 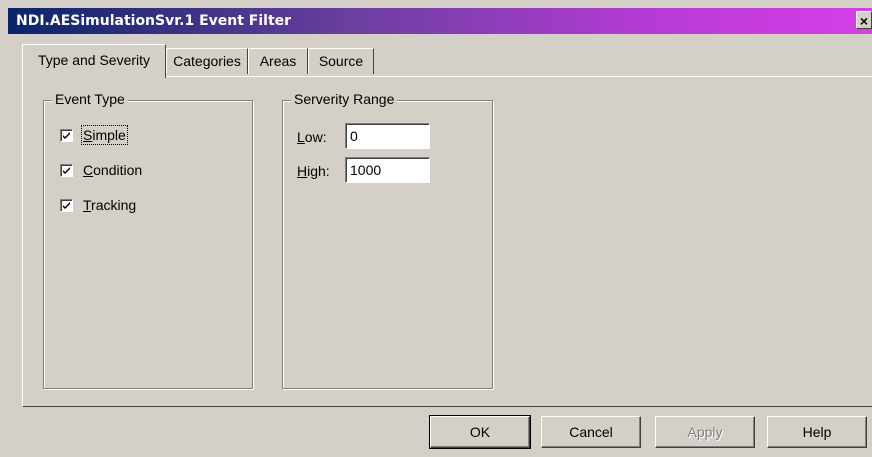 I want to click on tab-label: Source, so click(x=341, y=61).